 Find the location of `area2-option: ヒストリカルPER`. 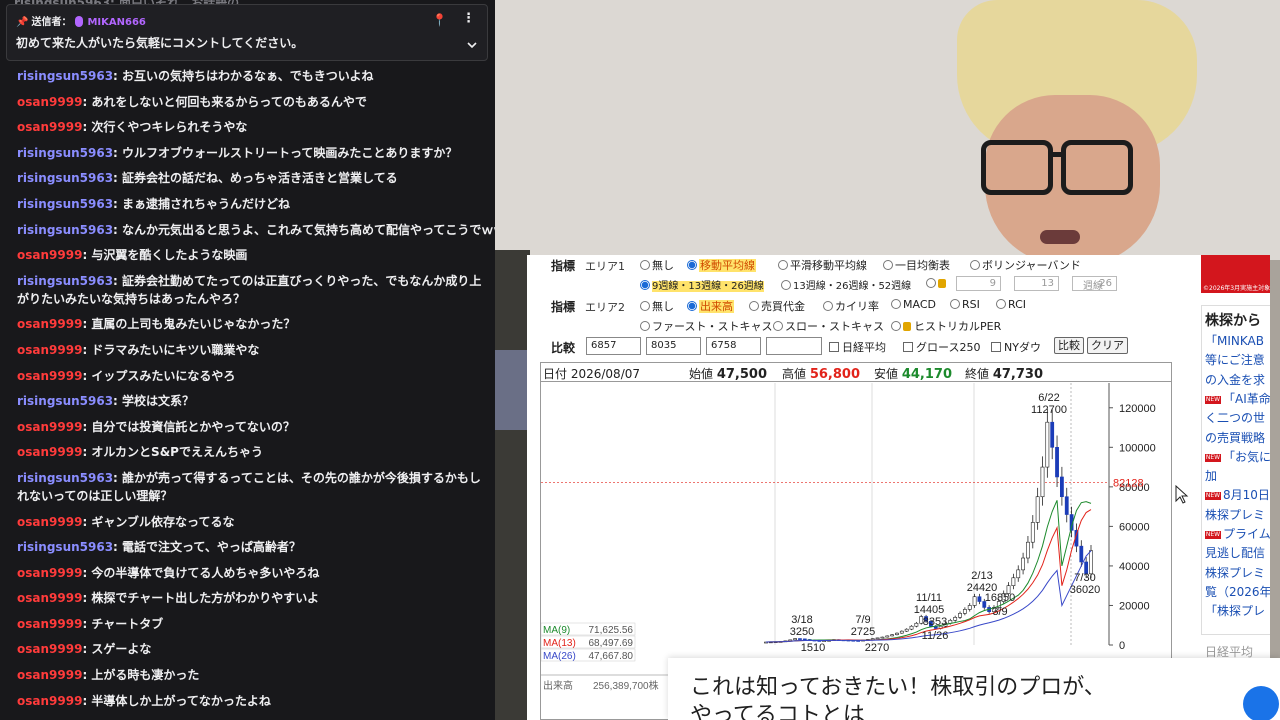

area2-option: ヒストリカルPER is located at coordinates (946, 326).